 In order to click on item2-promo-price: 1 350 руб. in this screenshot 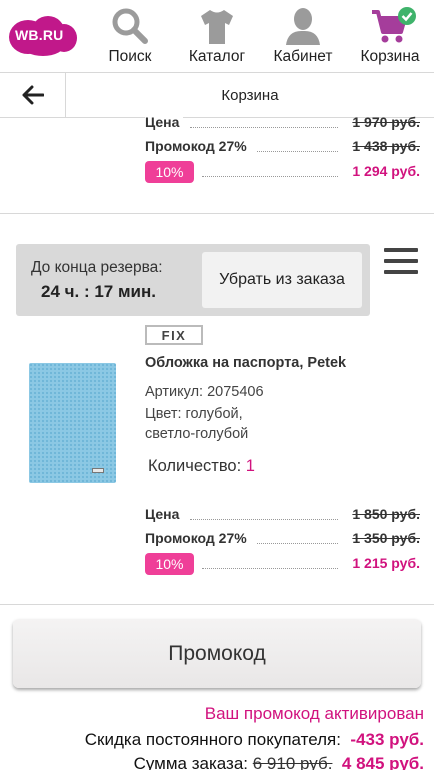, I will do `click(386, 538)`.